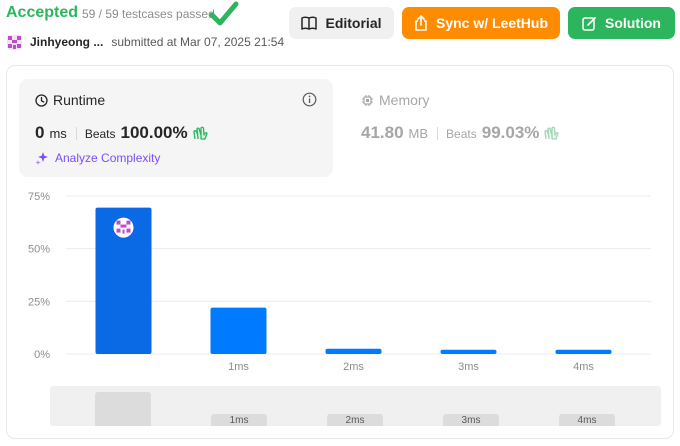 The image size is (680, 446). I want to click on runtime-unit: ms, so click(58, 133).